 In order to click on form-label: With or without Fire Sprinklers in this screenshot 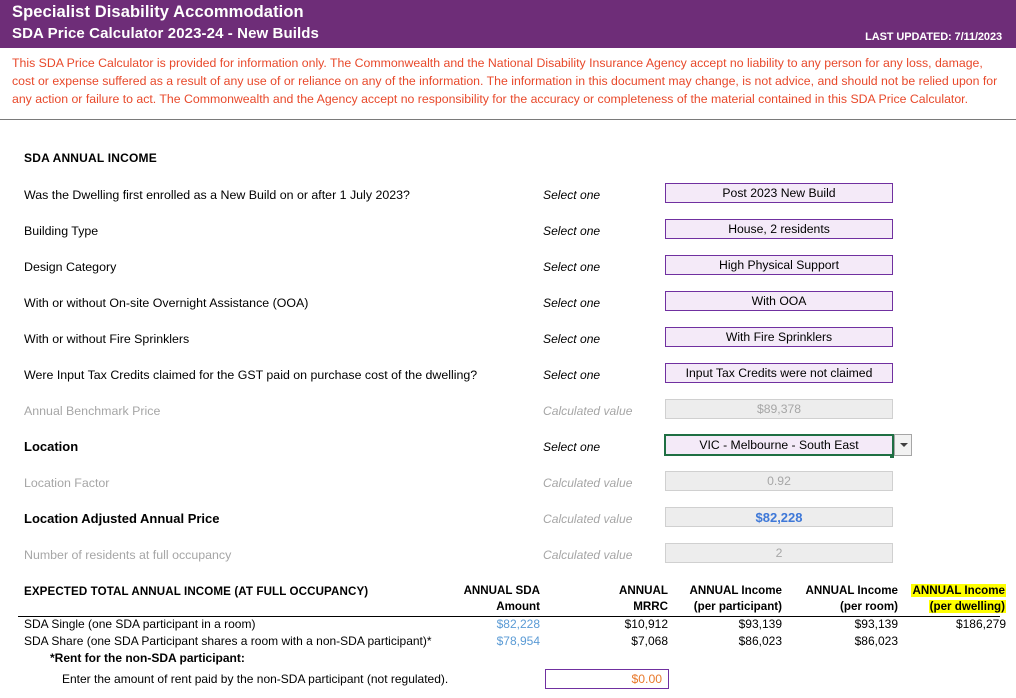, I will do `click(107, 339)`.